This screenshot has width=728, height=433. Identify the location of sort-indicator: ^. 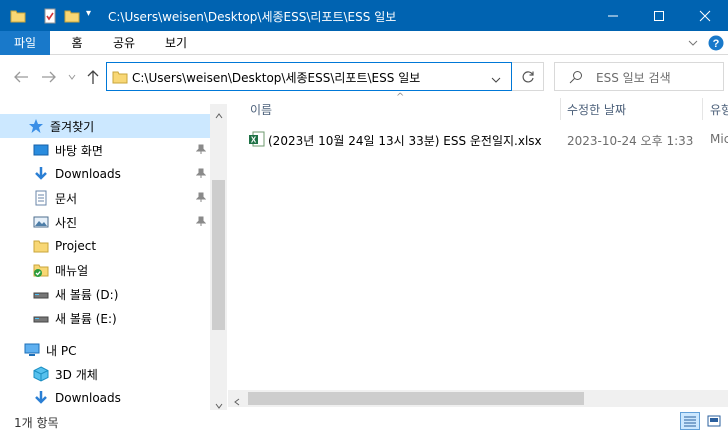
(400, 97).